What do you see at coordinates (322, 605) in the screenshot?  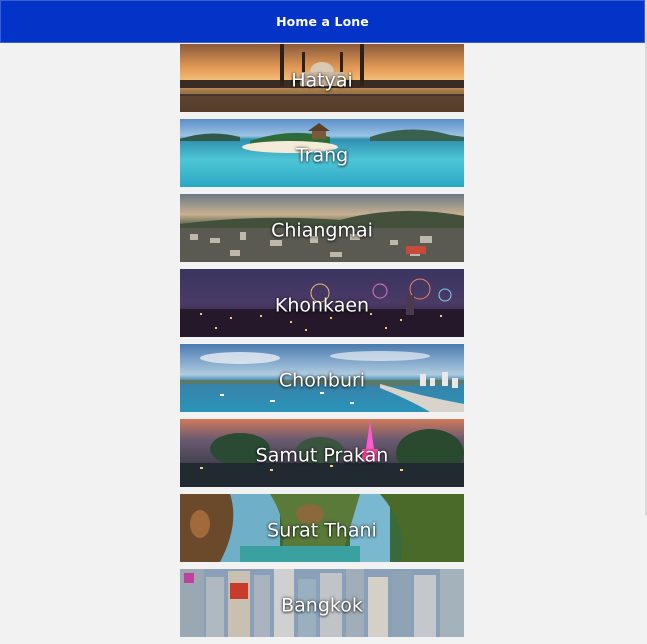 I see `place-name: Bangkok` at bounding box center [322, 605].